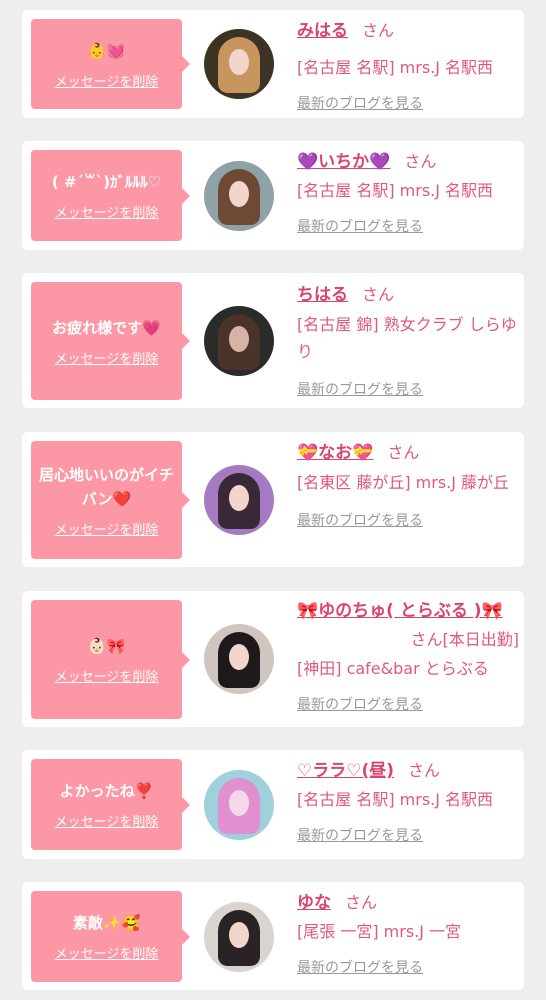 This screenshot has height=1000, width=546. I want to click on honorific: さん[本日出勤], so click(465, 639).